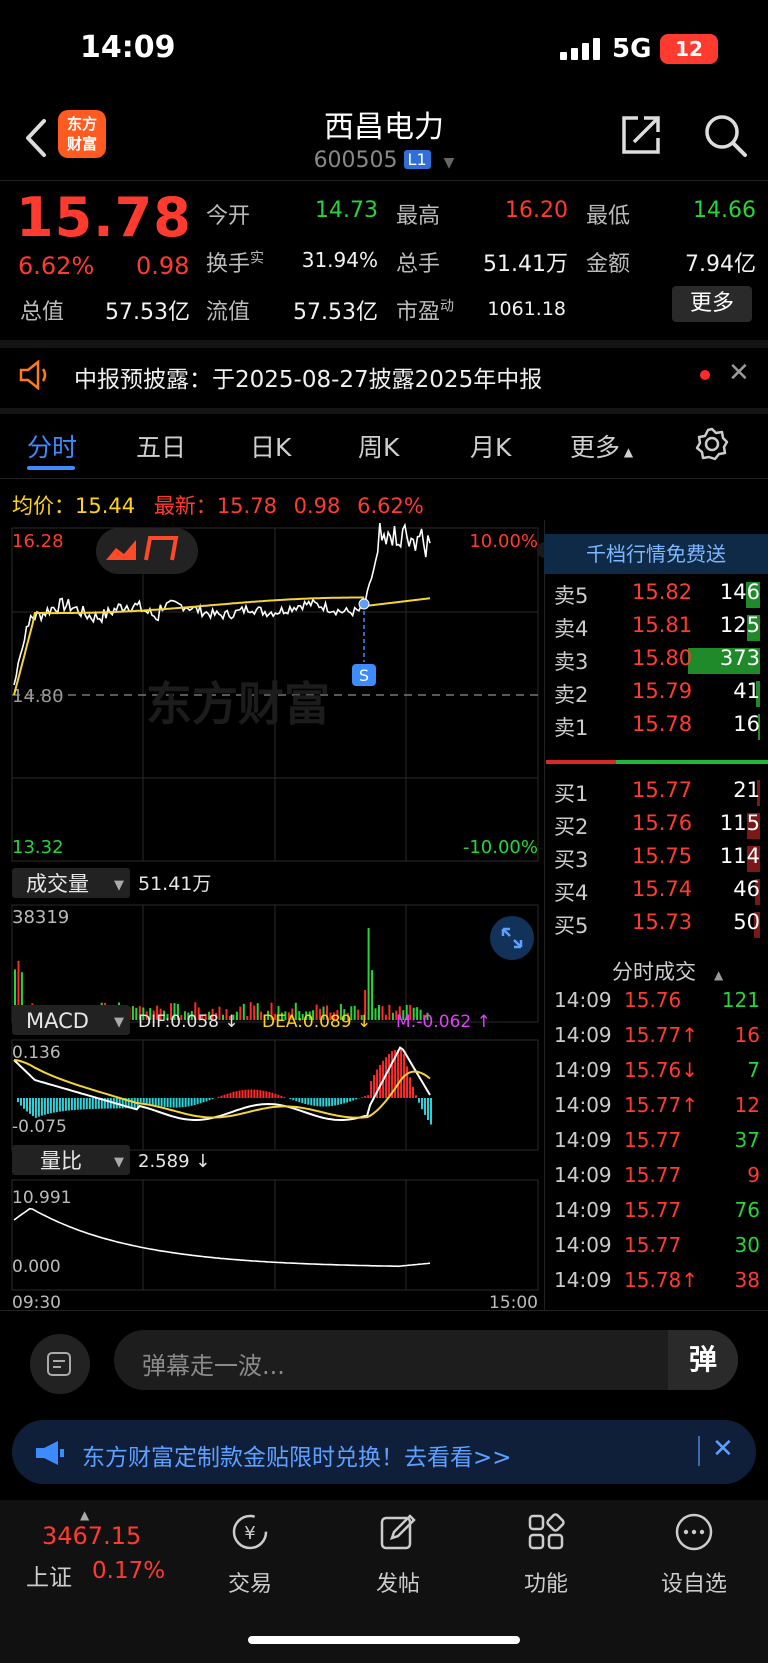  Describe the element at coordinates (657, 793) in the screenshot. I see `bid-row: 买1 15.77 21` at that location.